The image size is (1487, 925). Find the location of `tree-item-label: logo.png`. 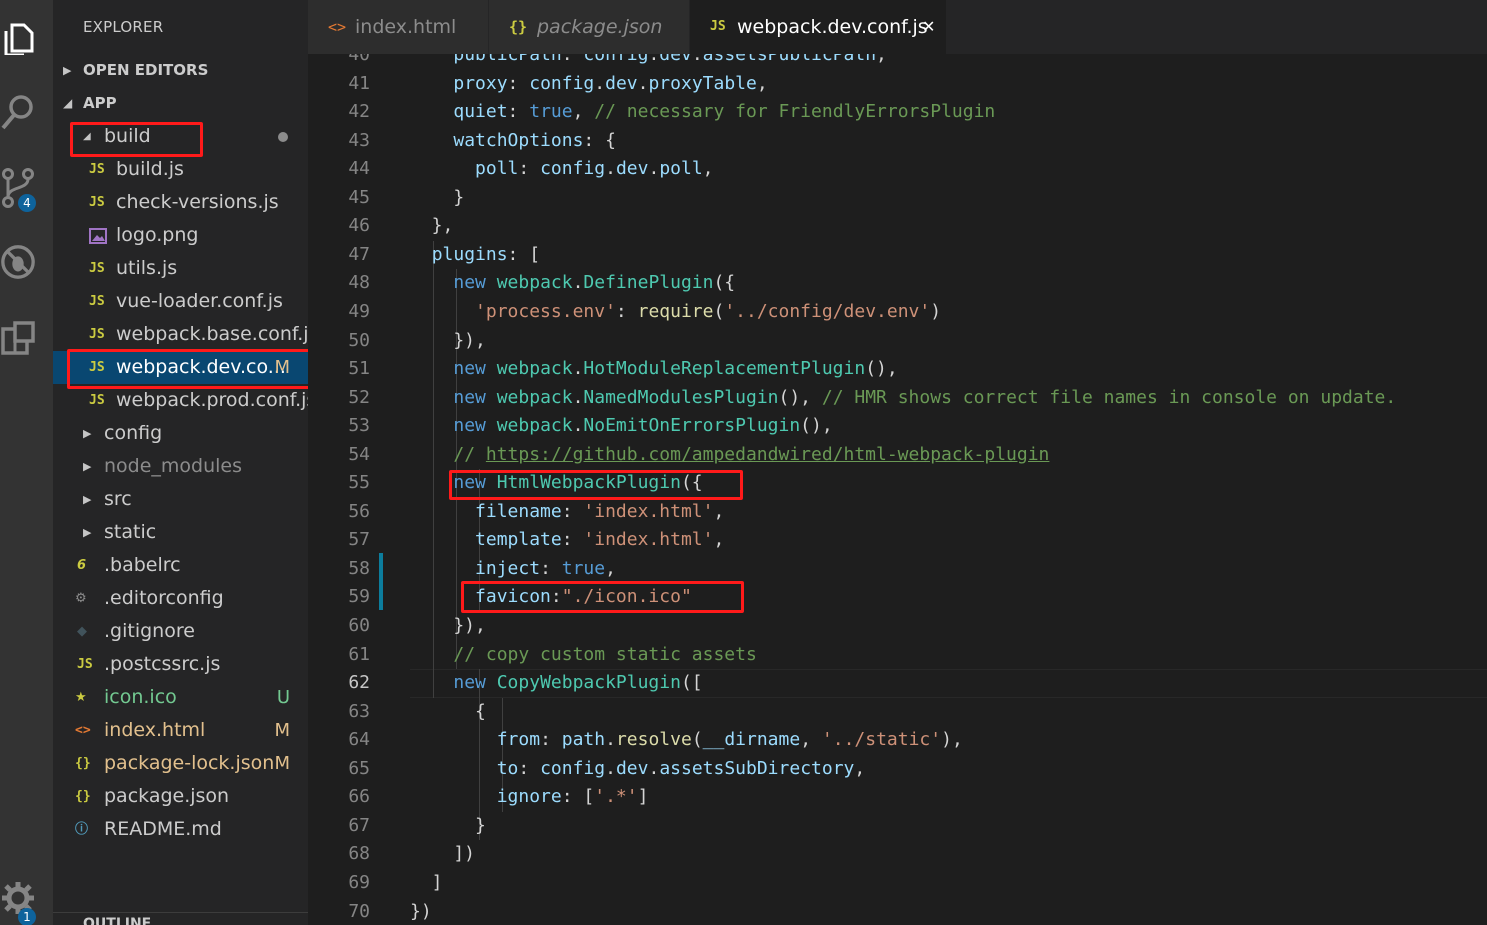

tree-item-label: logo.png is located at coordinates (157, 235).